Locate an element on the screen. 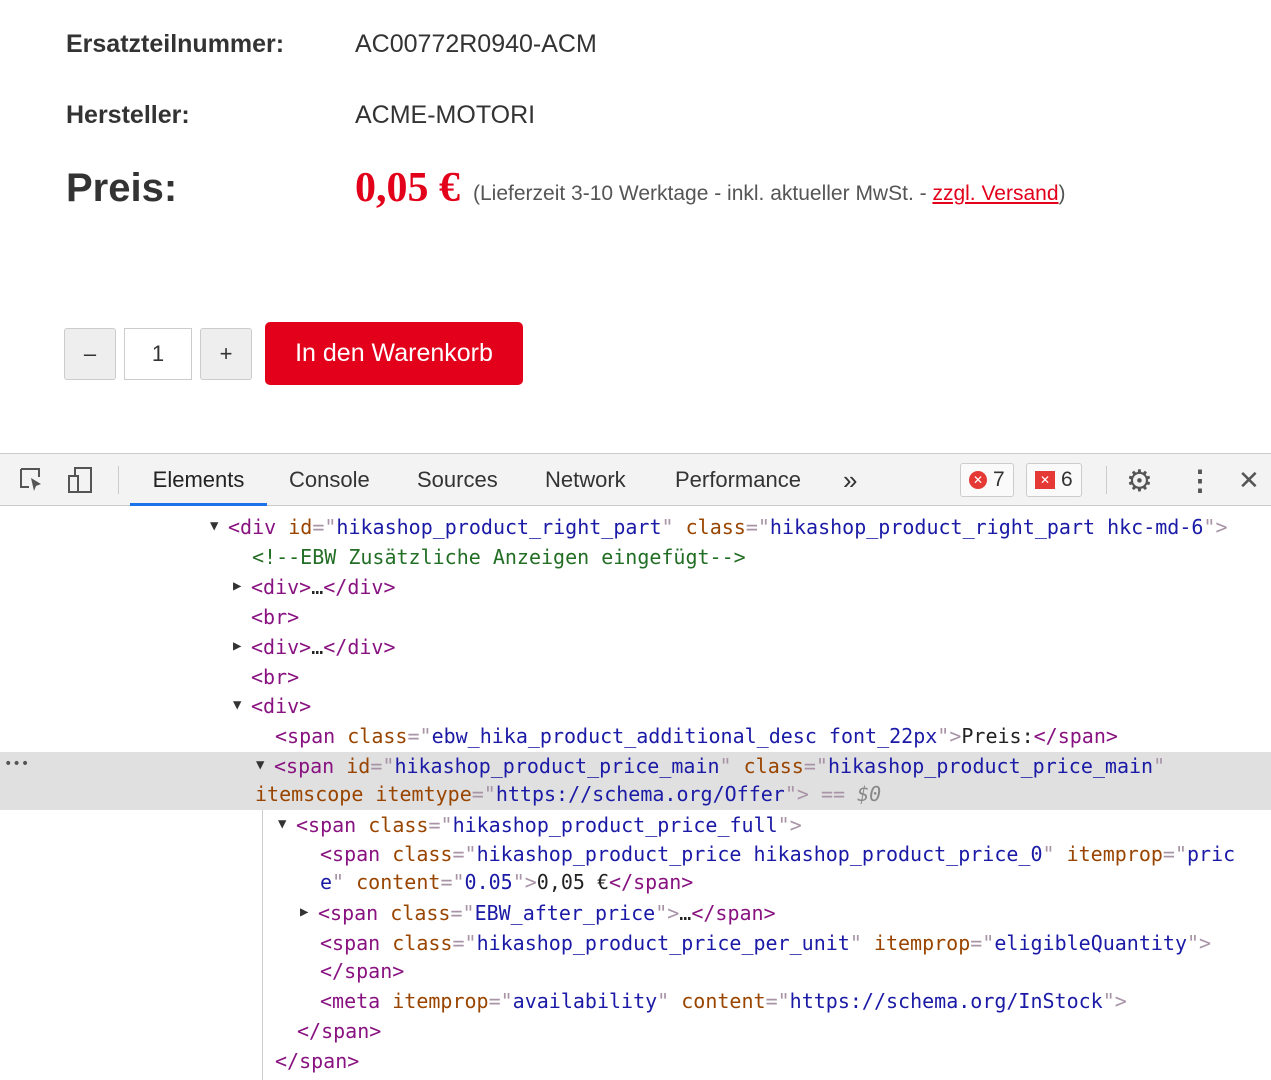  manufacturer-value: ACME-MOTORI is located at coordinates (445, 115).